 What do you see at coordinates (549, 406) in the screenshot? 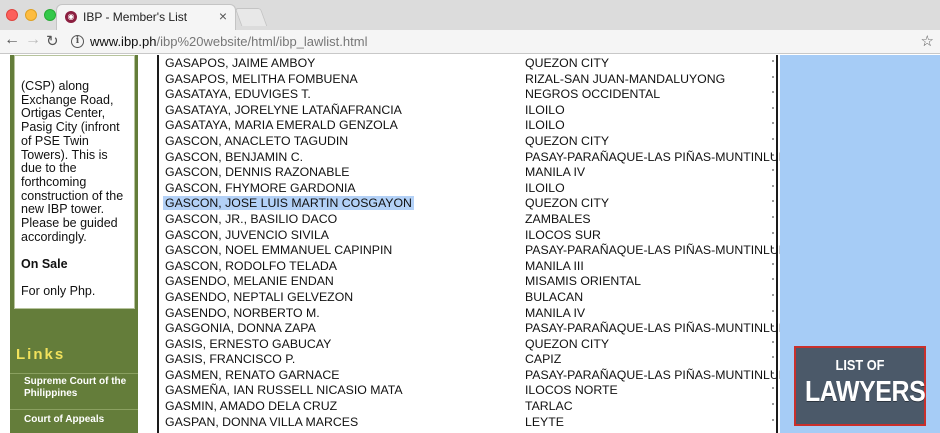
I see `member-chapter: TARLAC` at bounding box center [549, 406].